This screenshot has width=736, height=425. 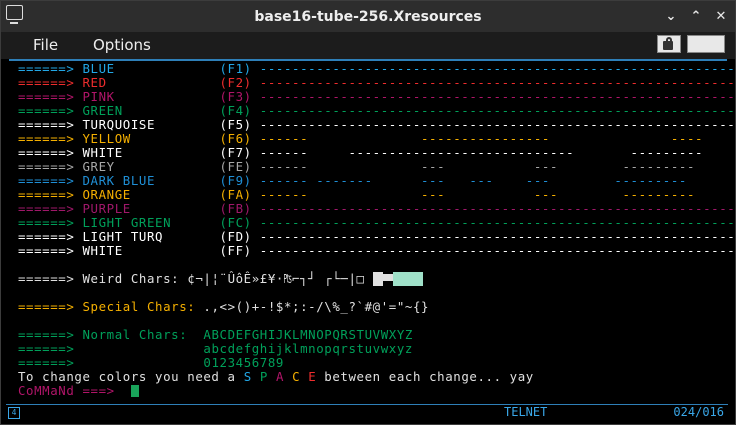 I want to click on function-key: (F9), so click(x=235, y=180).